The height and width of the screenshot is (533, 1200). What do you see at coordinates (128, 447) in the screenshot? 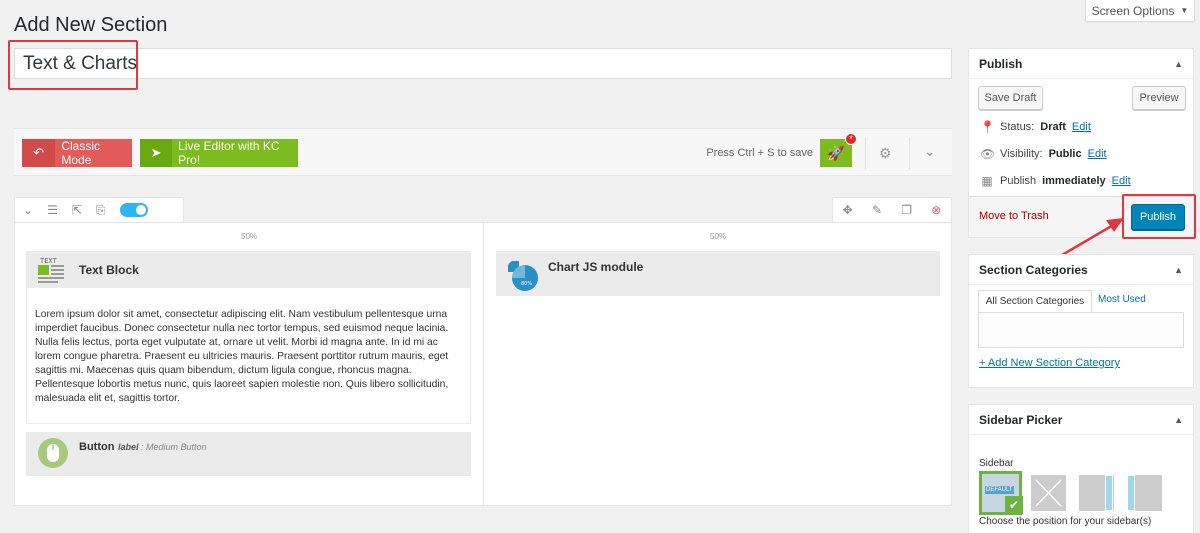
I see `button-meta-key: label` at bounding box center [128, 447].